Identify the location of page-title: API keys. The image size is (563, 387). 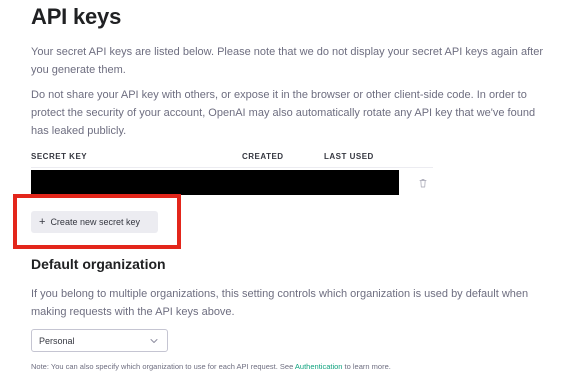
(76, 16).